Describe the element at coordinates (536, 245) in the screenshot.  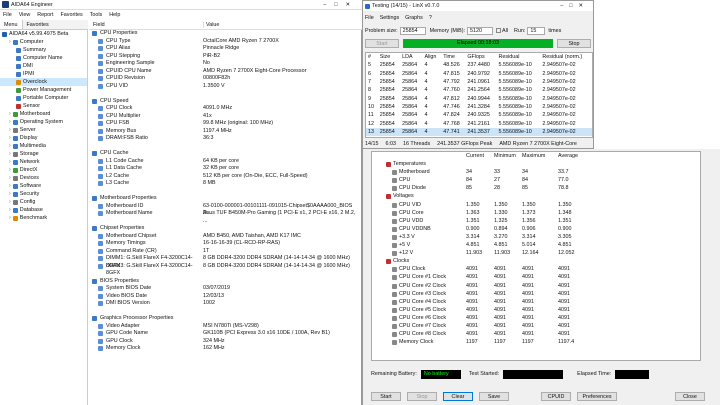
I see `sensor-row: +5 V 4.851 4.851 5.014 4.851` at that location.